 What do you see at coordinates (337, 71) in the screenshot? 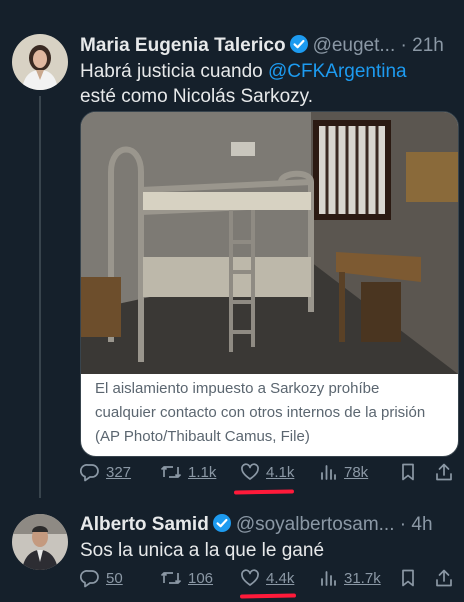
I see `mention-link: @CFKArgentina` at bounding box center [337, 71].